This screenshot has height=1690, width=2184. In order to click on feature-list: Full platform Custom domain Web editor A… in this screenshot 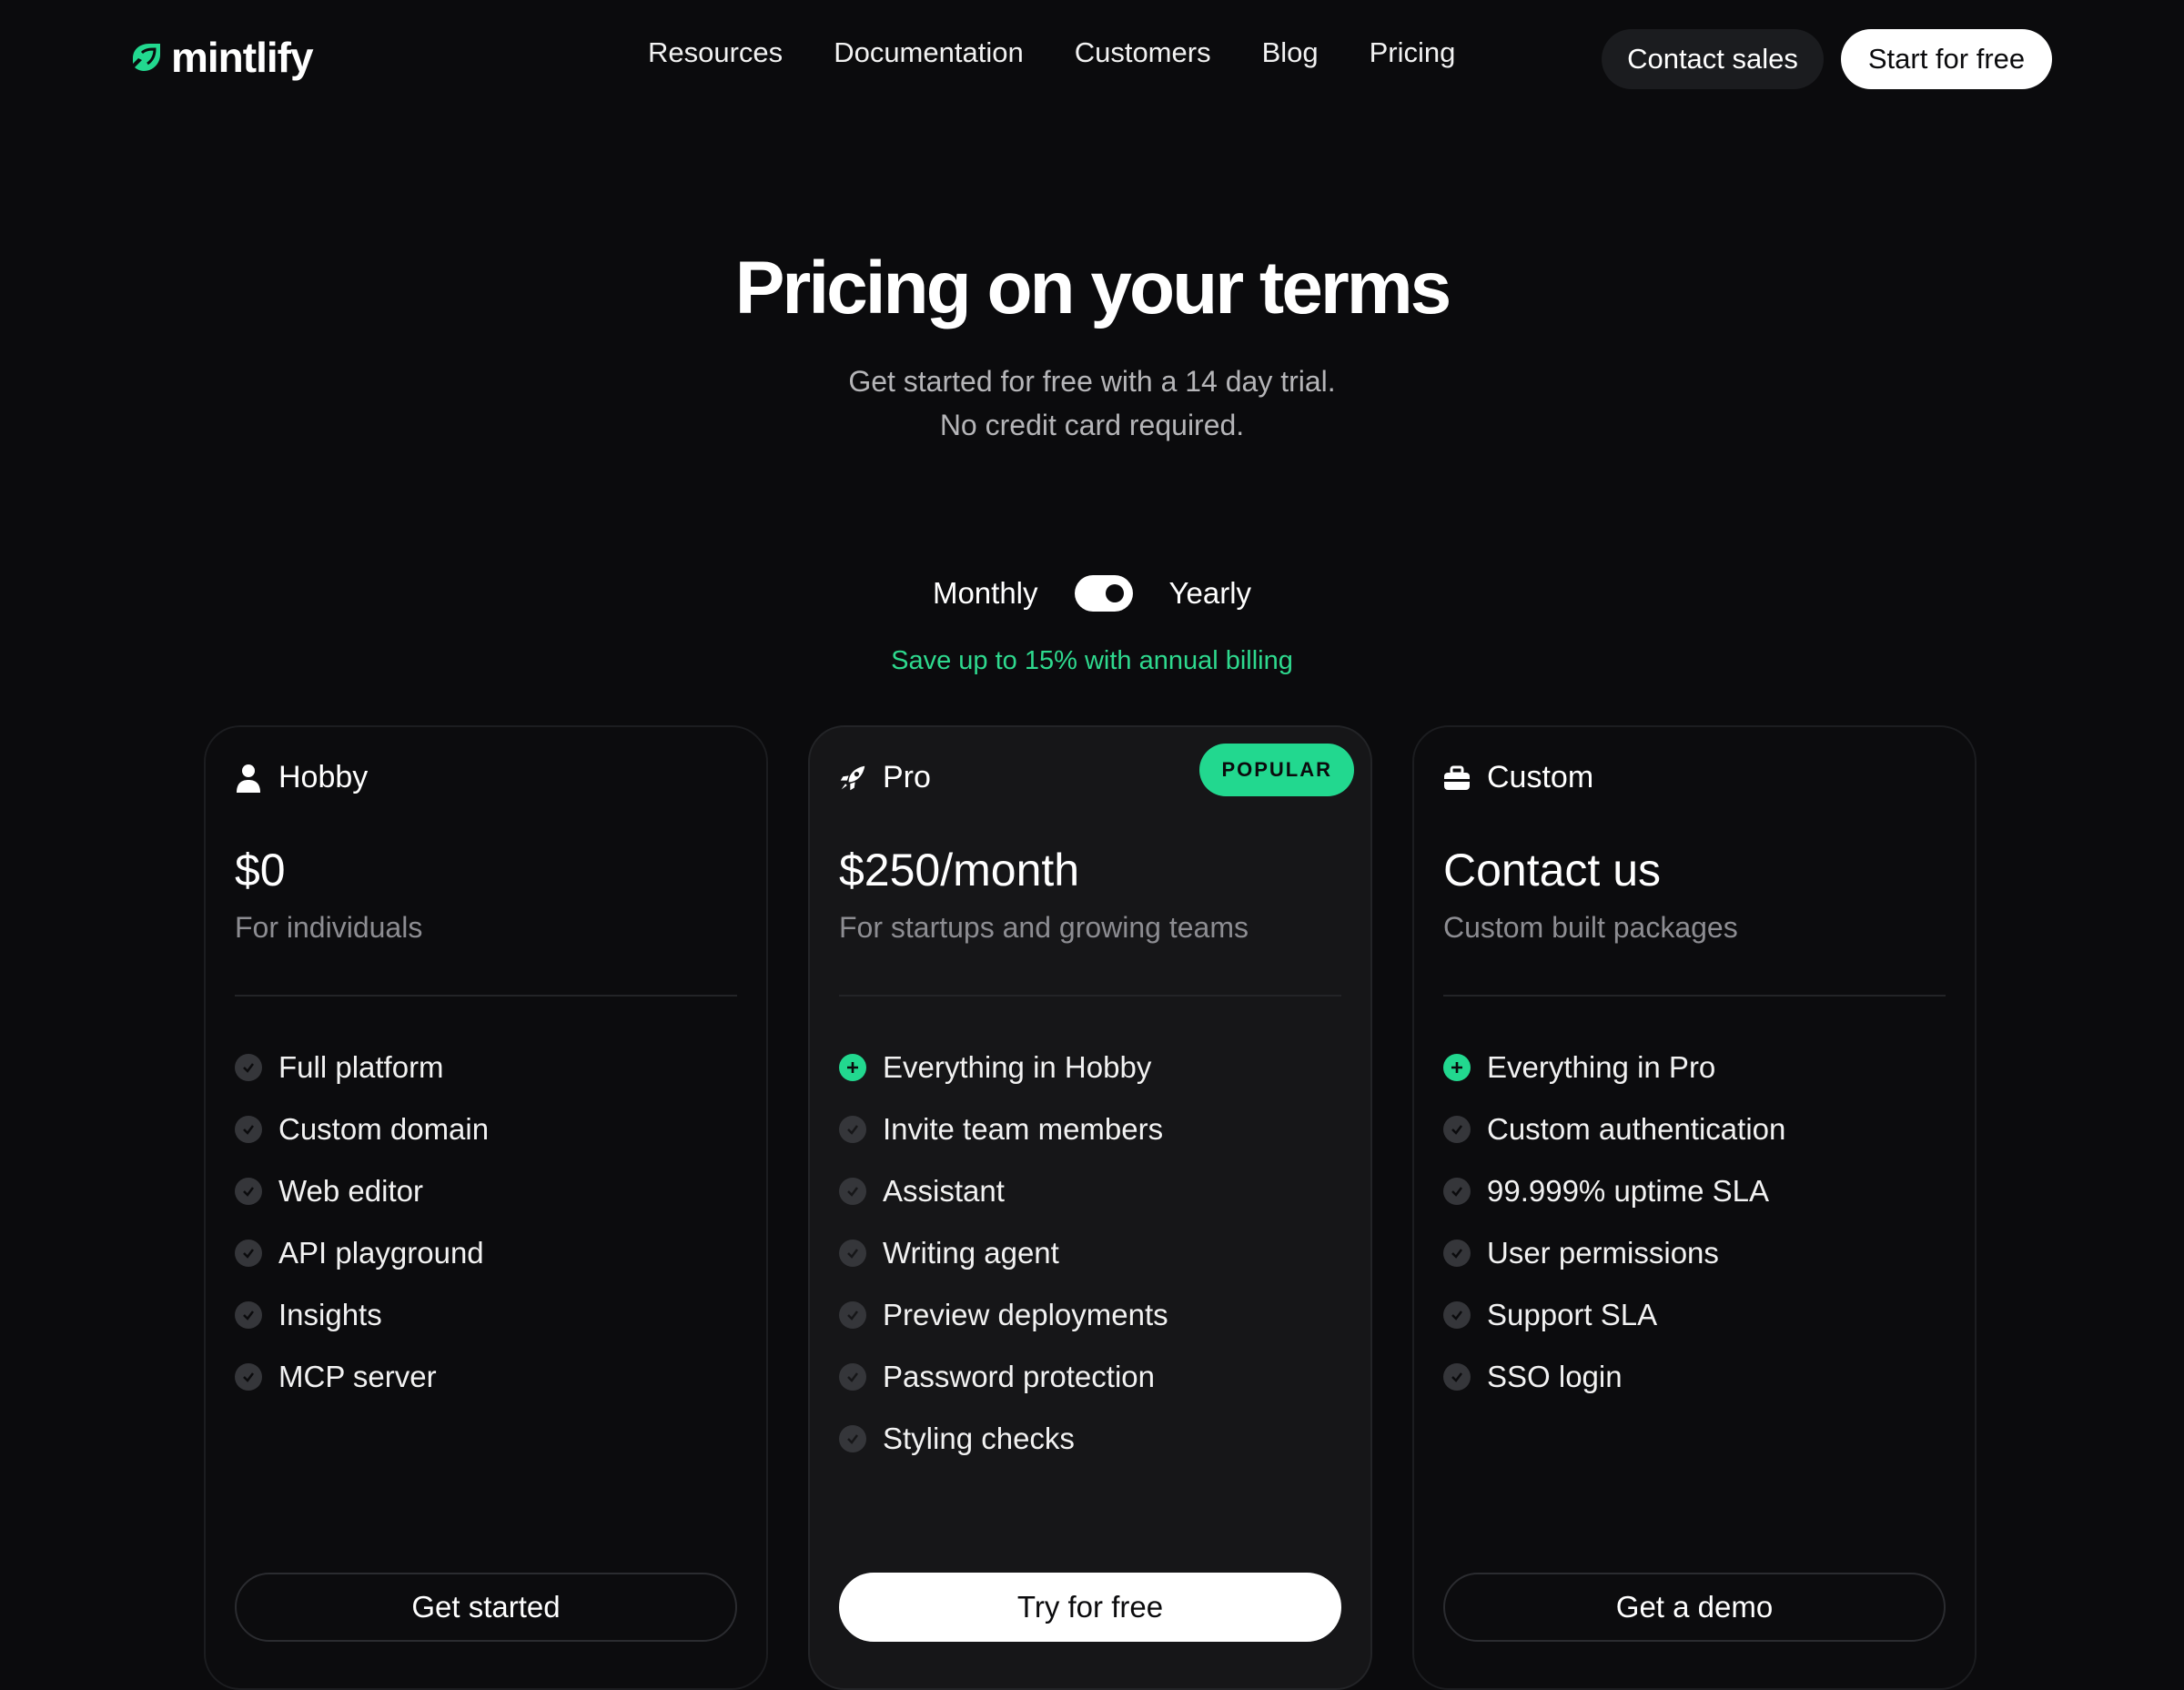, I will do `click(362, 1222)`.